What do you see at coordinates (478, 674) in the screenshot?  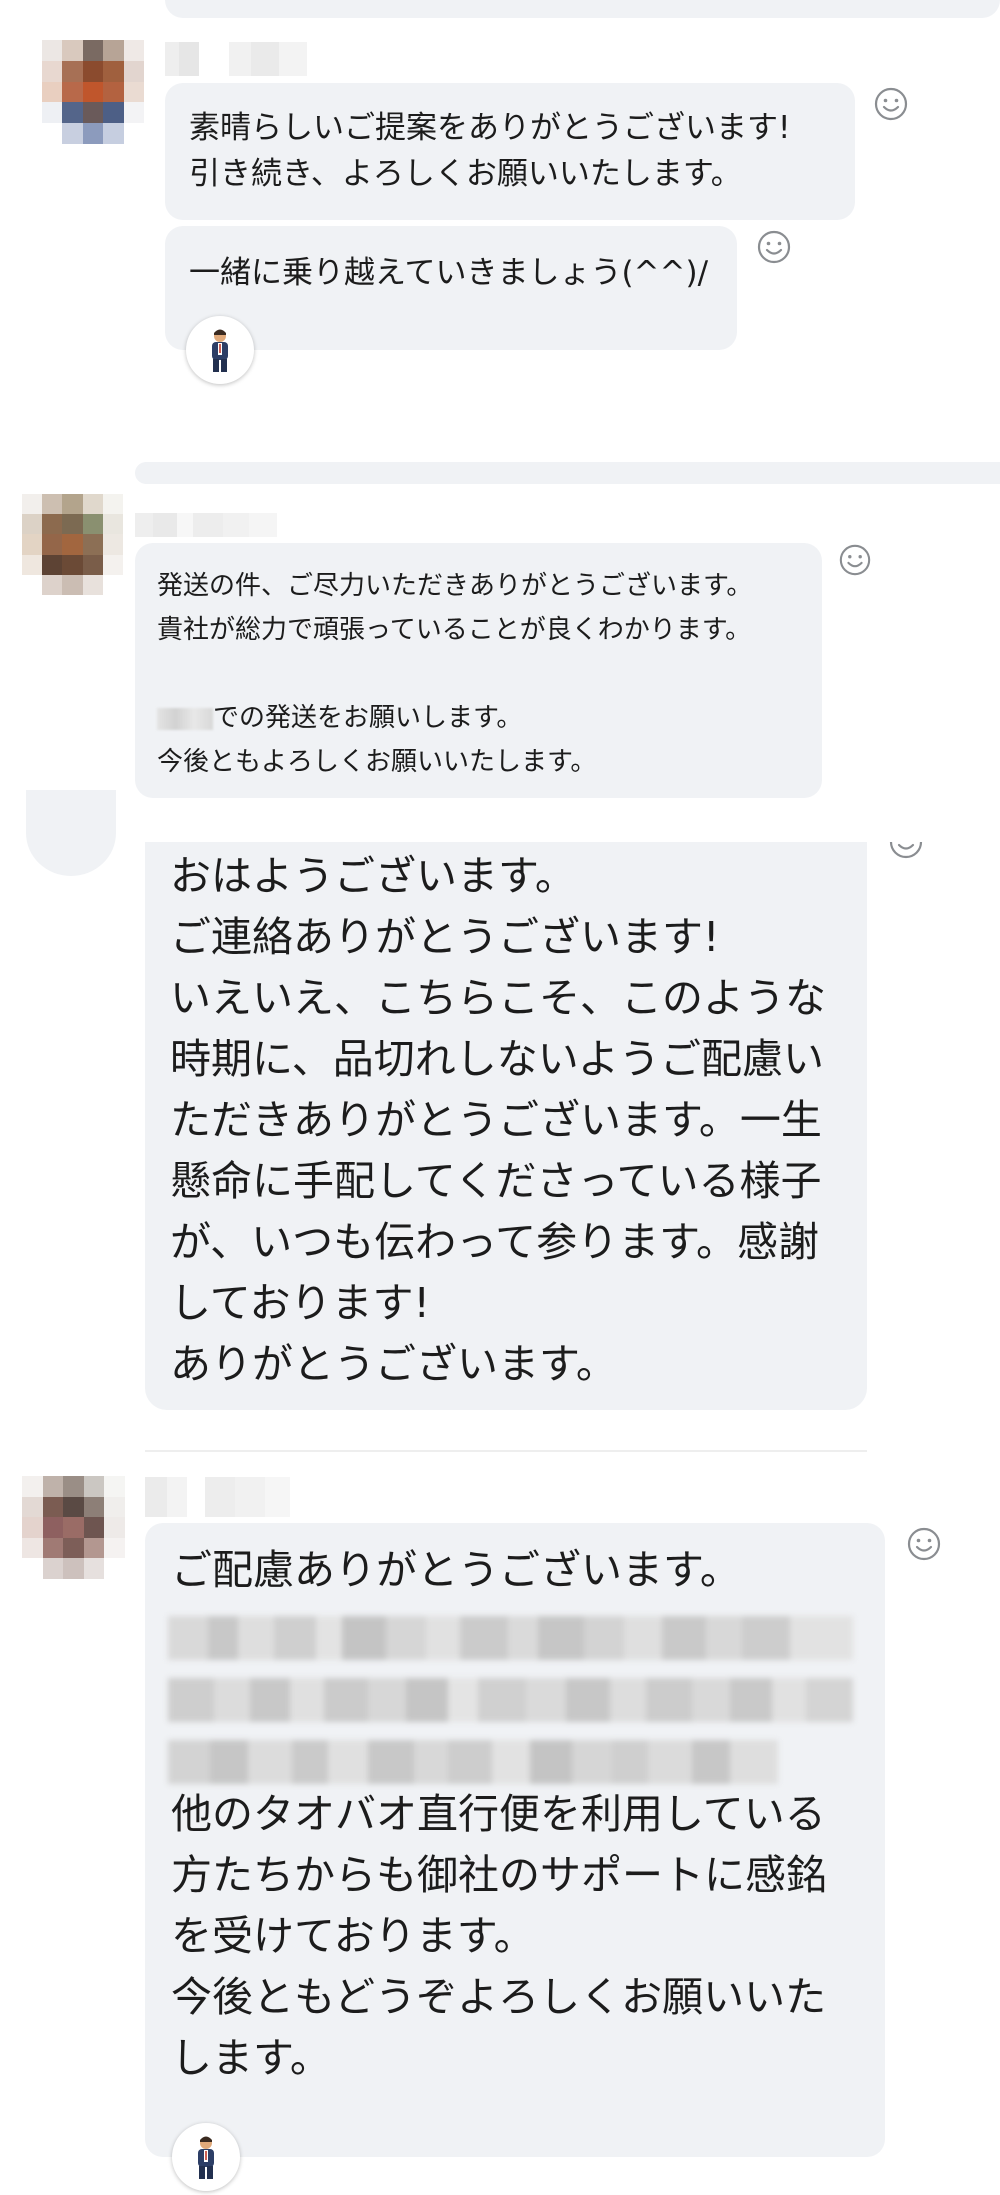 I see `message-text` at bounding box center [478, 674].